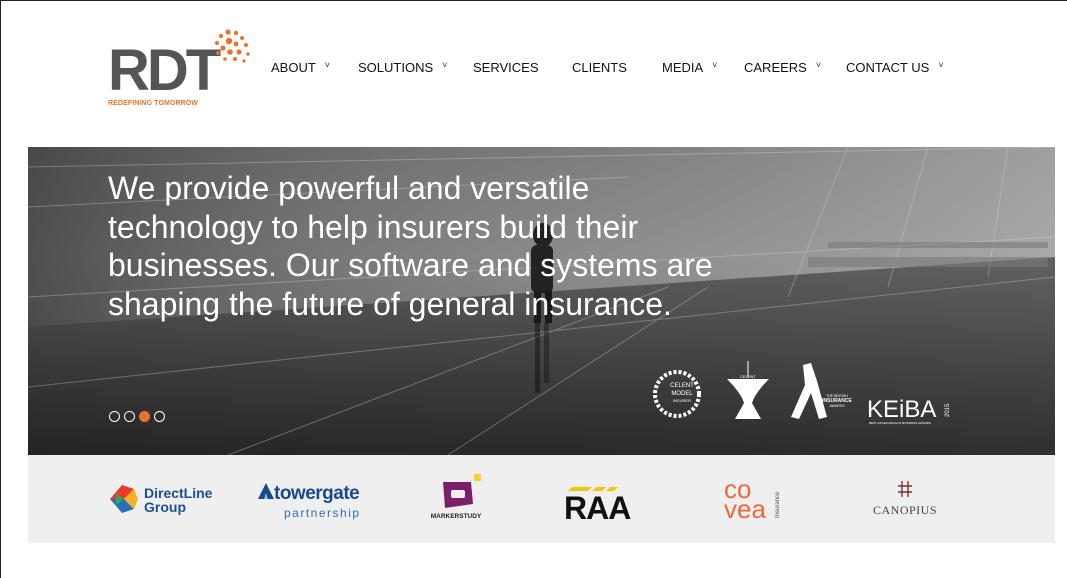 This screenshot has width=1067, height=578. I want to click on award-text: BEST EXCELLENCE IN BUSINESS AWARDS, so click(900, 423).